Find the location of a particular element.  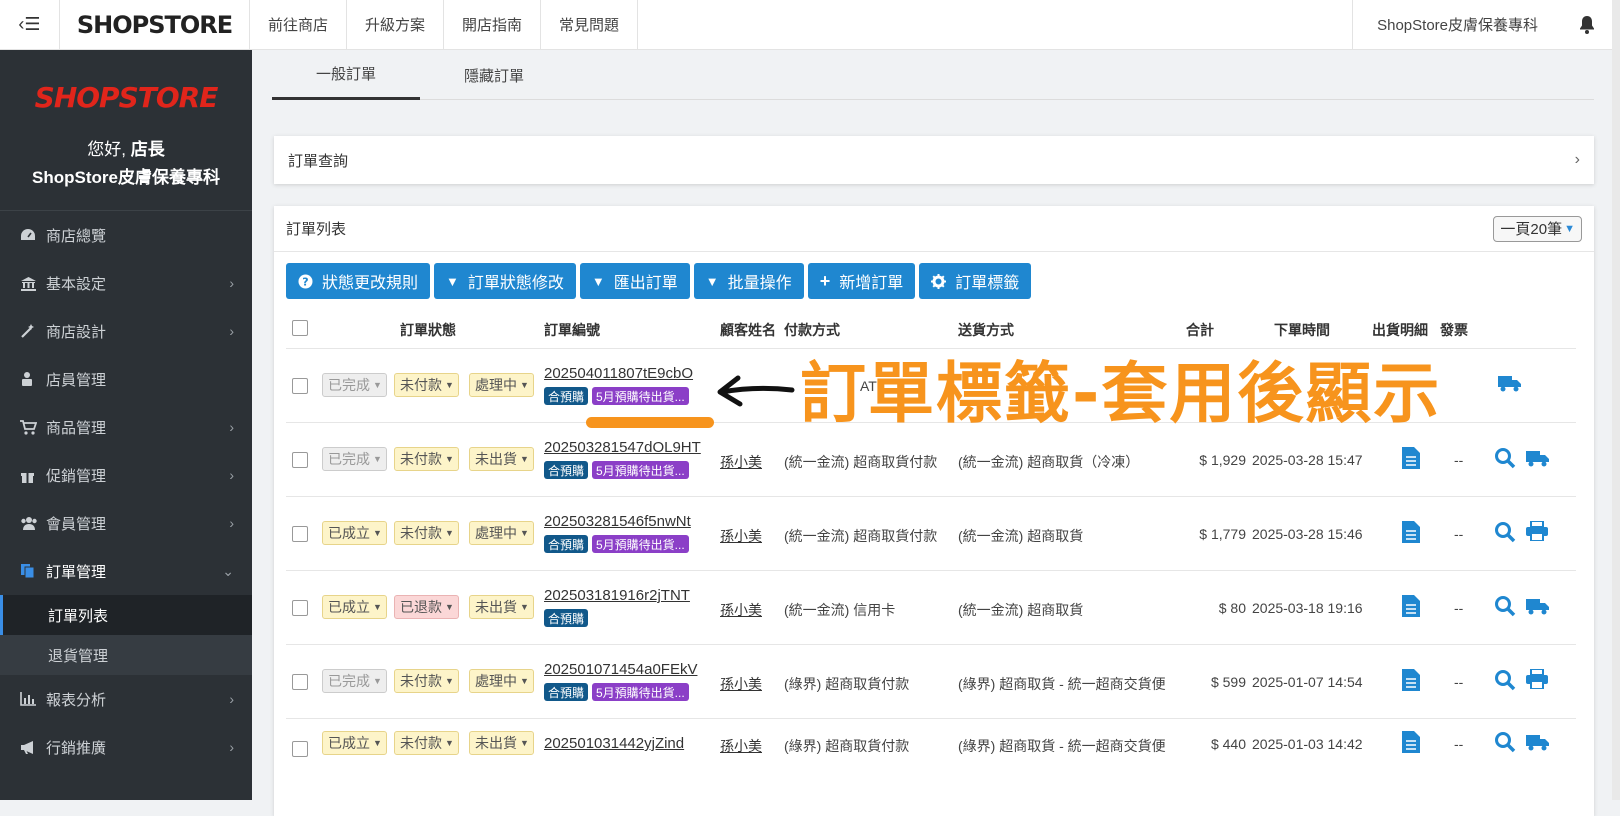

sidebar-item-label: 行銷推廣 is located at coordinates (76, 748).